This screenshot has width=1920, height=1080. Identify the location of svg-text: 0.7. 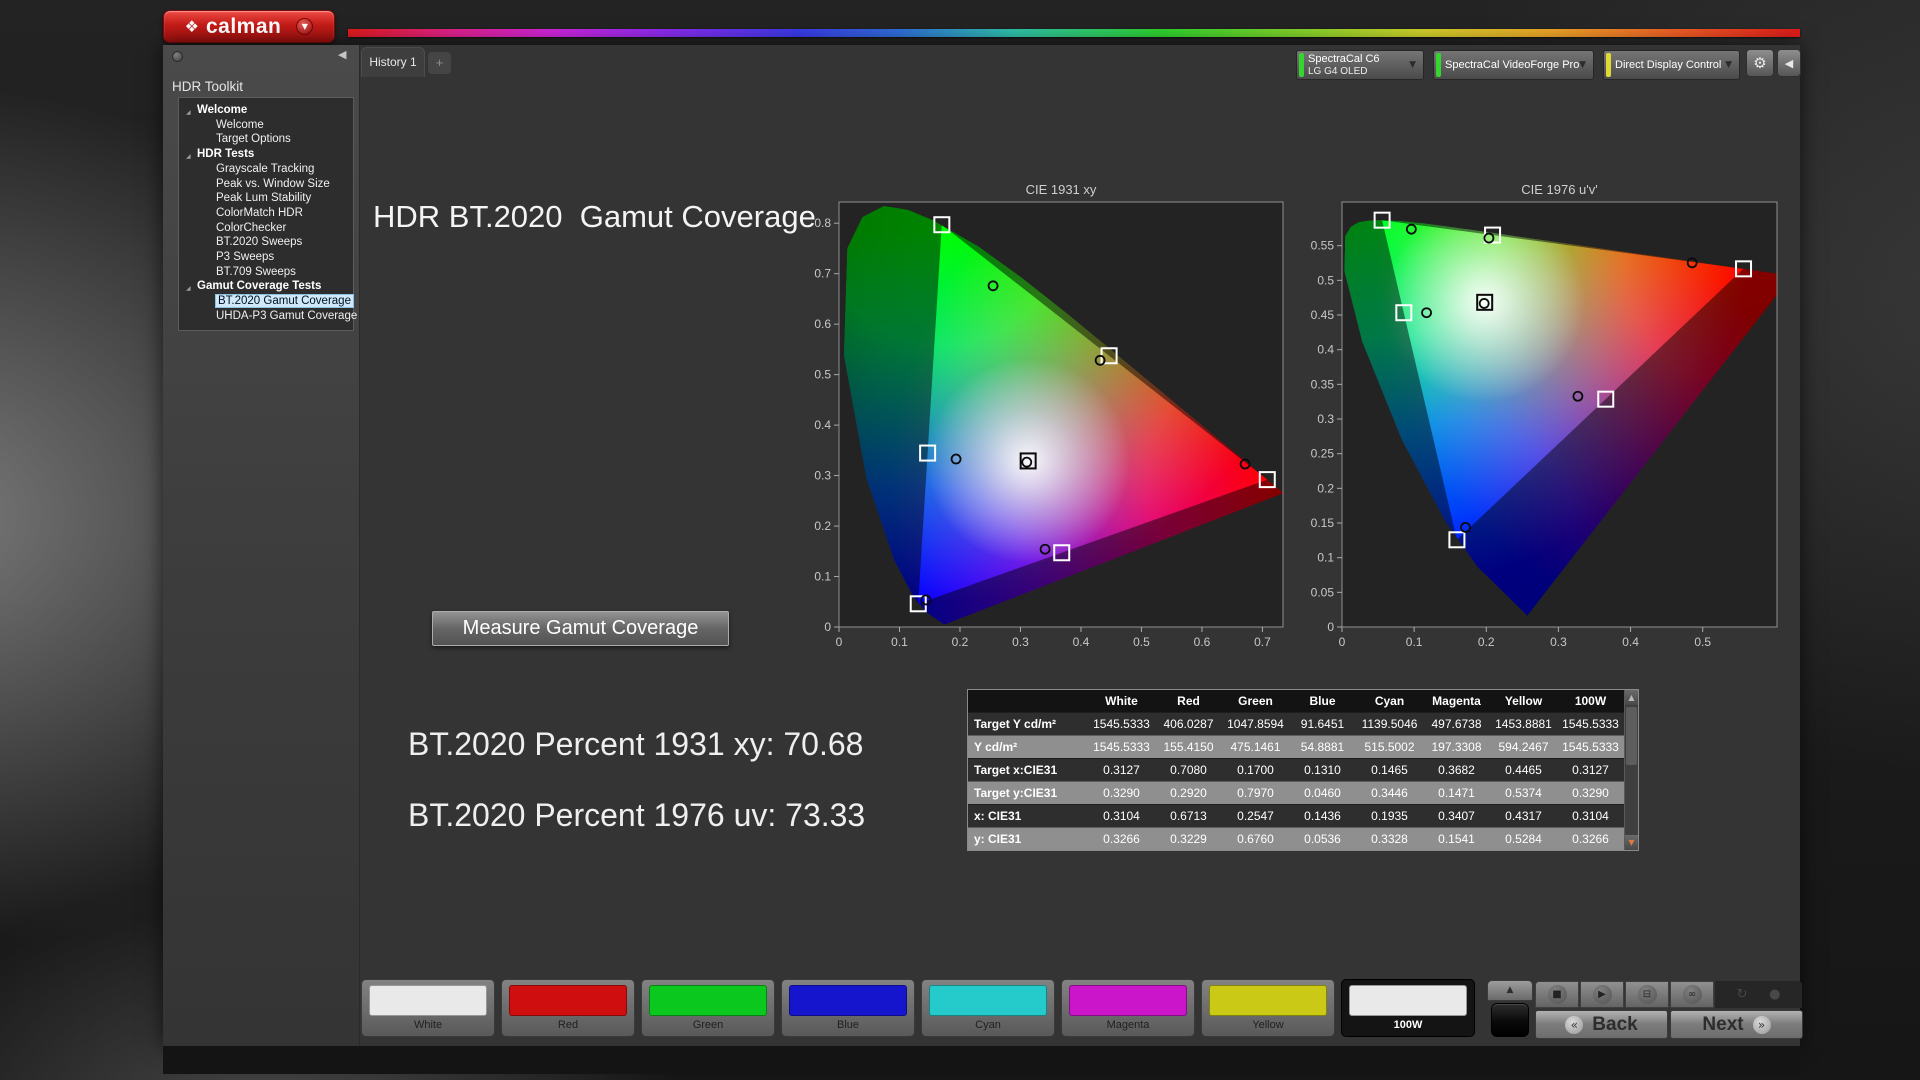
(822, 274).